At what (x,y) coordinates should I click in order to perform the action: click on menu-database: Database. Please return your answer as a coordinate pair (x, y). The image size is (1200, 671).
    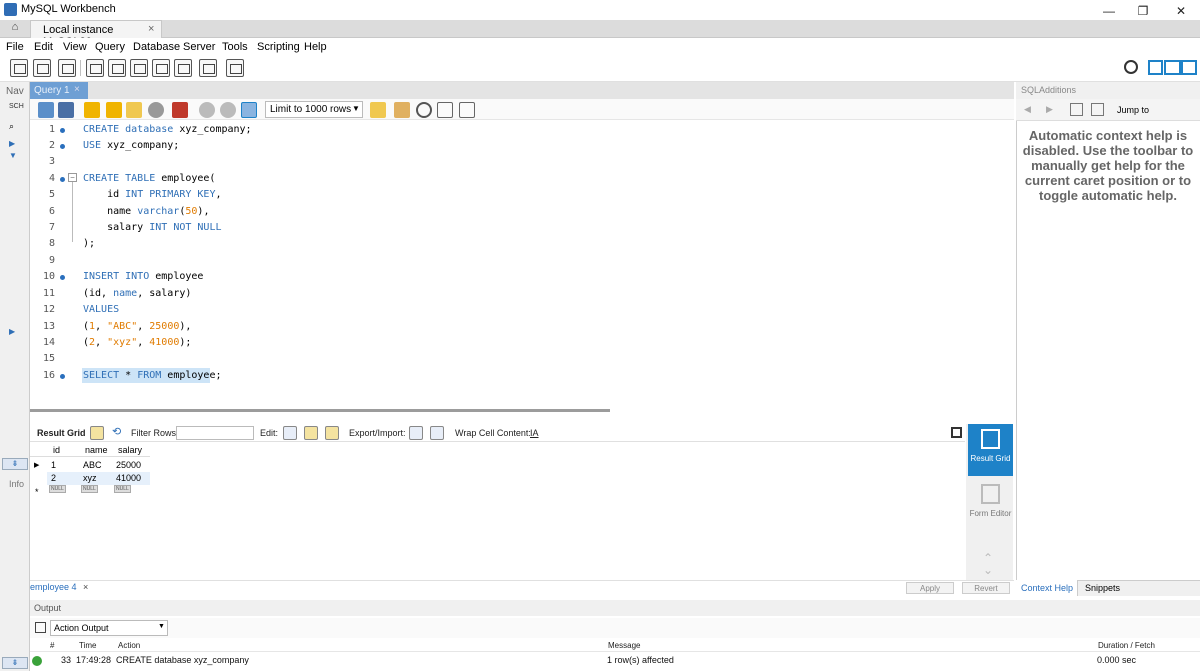
    Looking at the image, I should click on (156, 47).